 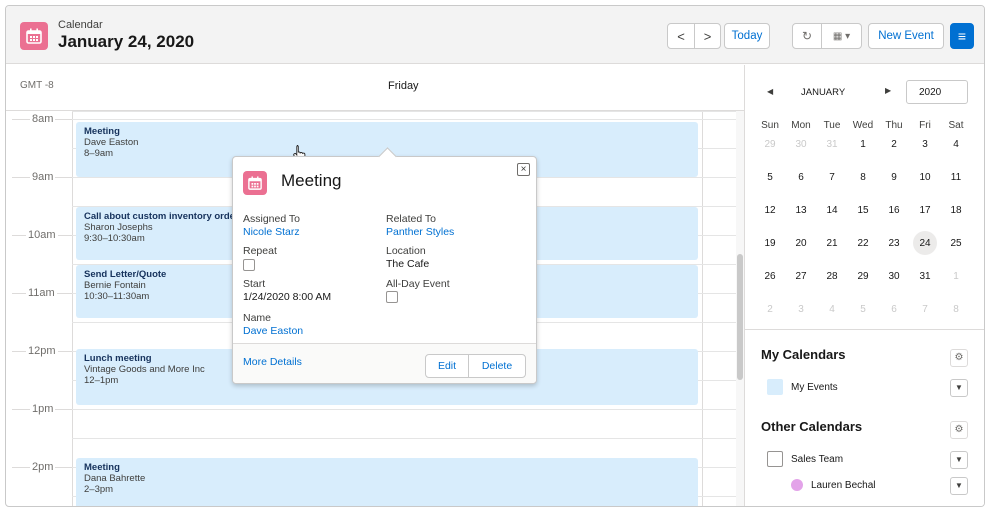 What do you see at coordinates (863, 125) in the screenshot?
I see `weekday-label: Wed` at bounding box center [863, 125].